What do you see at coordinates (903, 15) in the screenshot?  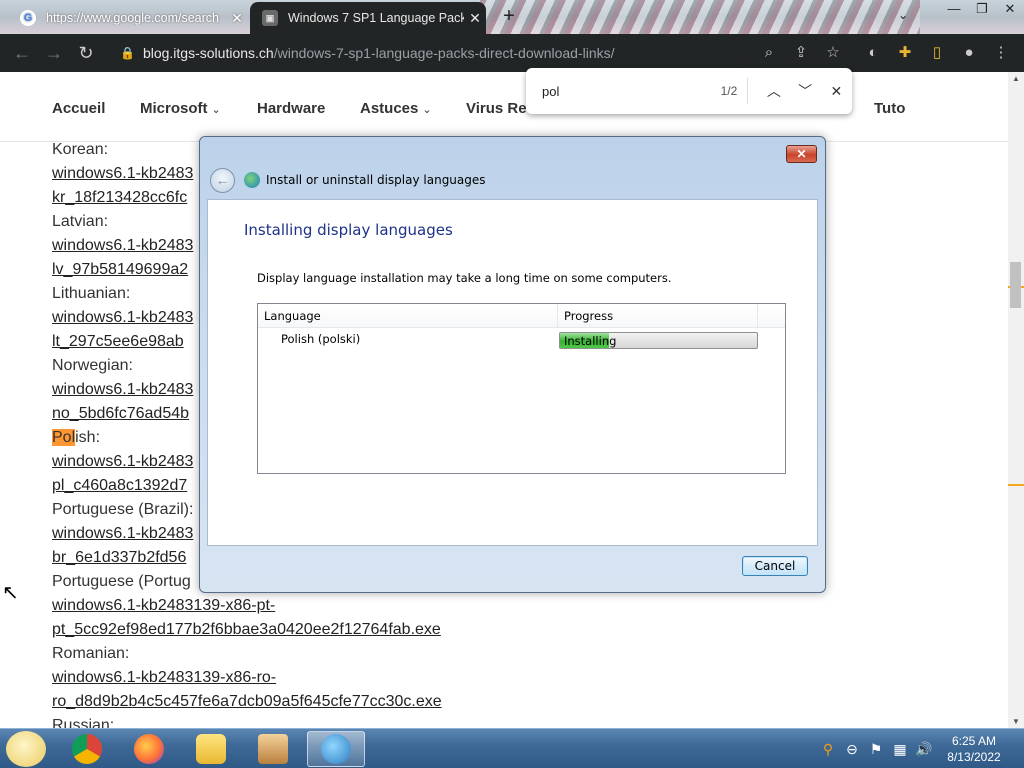 I see `tab-search-chevron-icon: ⌄` at bounding box center [903, 15].